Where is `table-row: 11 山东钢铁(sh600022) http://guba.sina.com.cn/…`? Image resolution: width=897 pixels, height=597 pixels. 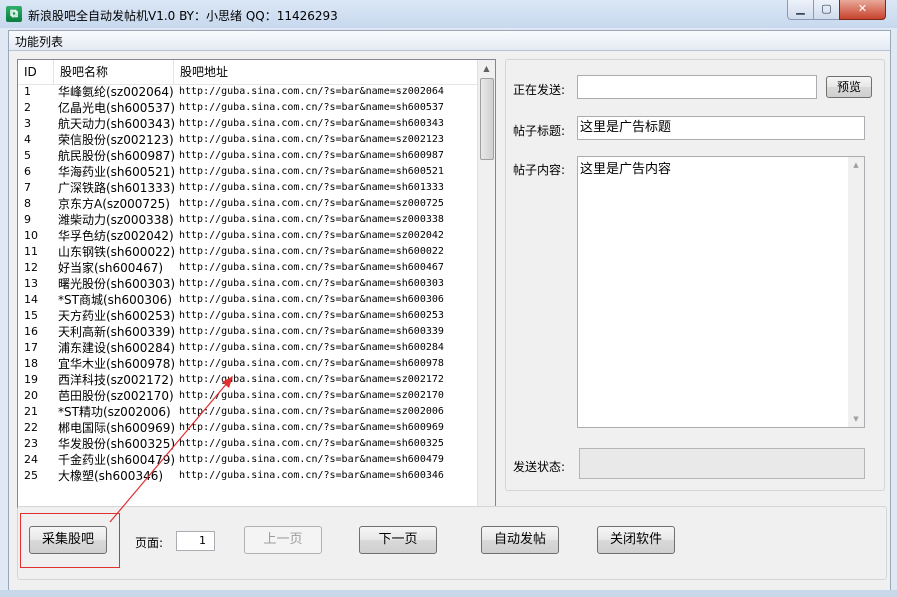 table-row: 11 山东钢铁(sh600022) http://guba.sina.com.cn/… is located at coordinates (248, 252).